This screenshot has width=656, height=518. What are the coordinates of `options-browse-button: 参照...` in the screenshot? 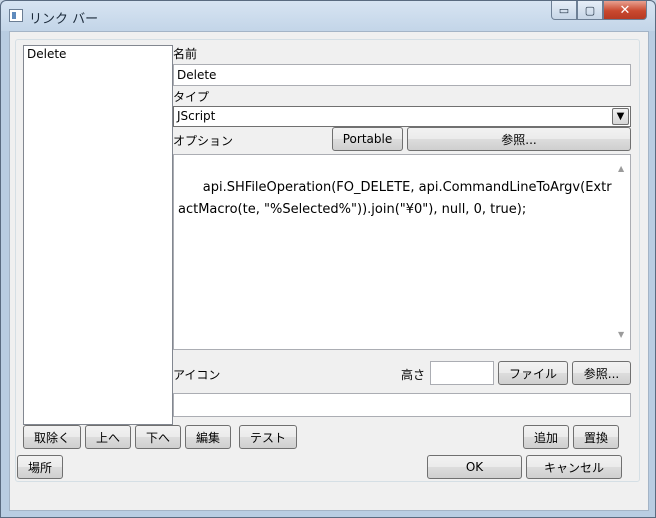 It's located at (519, 139).